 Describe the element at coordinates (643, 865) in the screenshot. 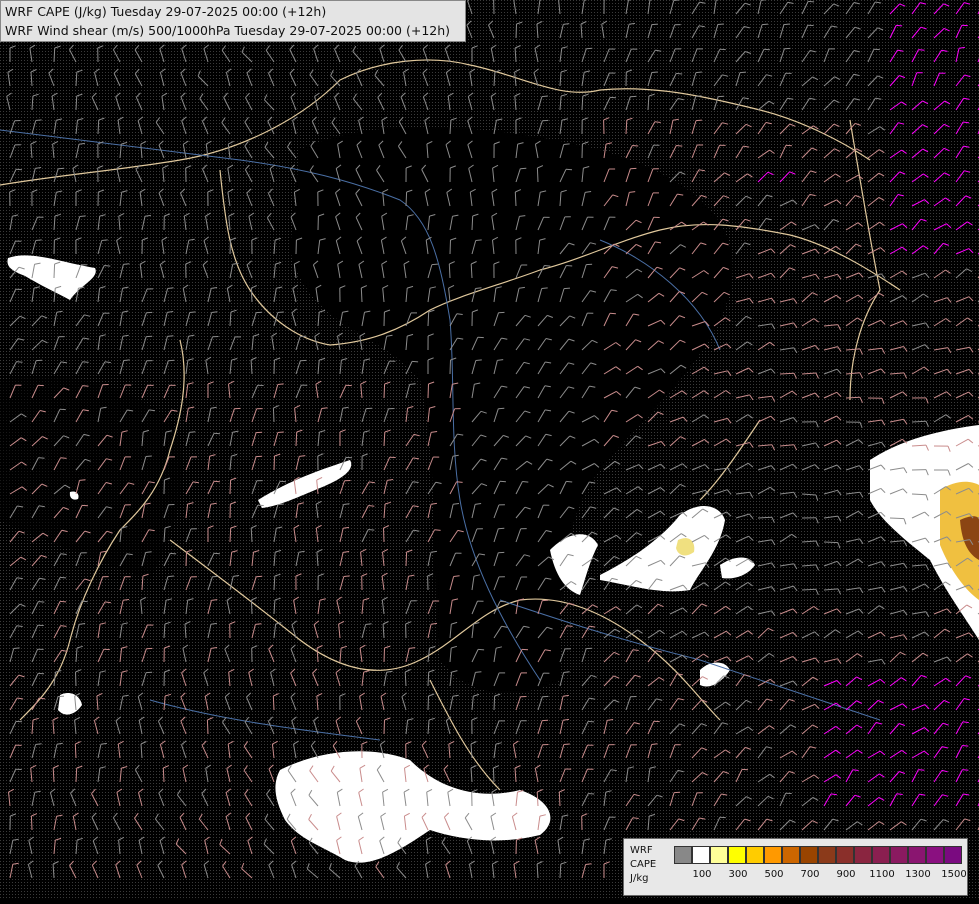

I see `legend-param-label: CAPE` at that location.